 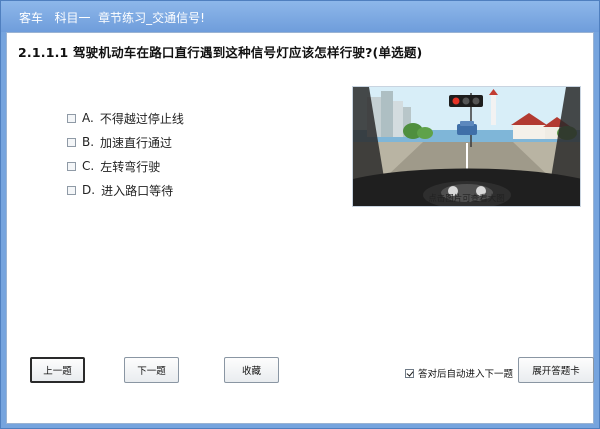 What do you see at coordinates (88, 118) in the screenshot?
I see `option-a-letter: A.` at bounding box center [88, 118].